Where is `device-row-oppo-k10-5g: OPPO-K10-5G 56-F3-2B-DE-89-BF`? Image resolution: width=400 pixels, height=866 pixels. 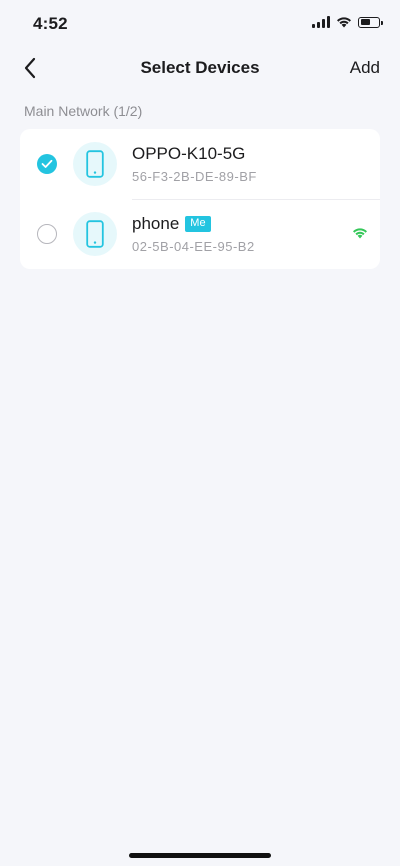 device-row-oppo-k10-5g: OPPO-K10-5G 56-F3-2B-DE-89-BF is located at coordinates (200, 164).